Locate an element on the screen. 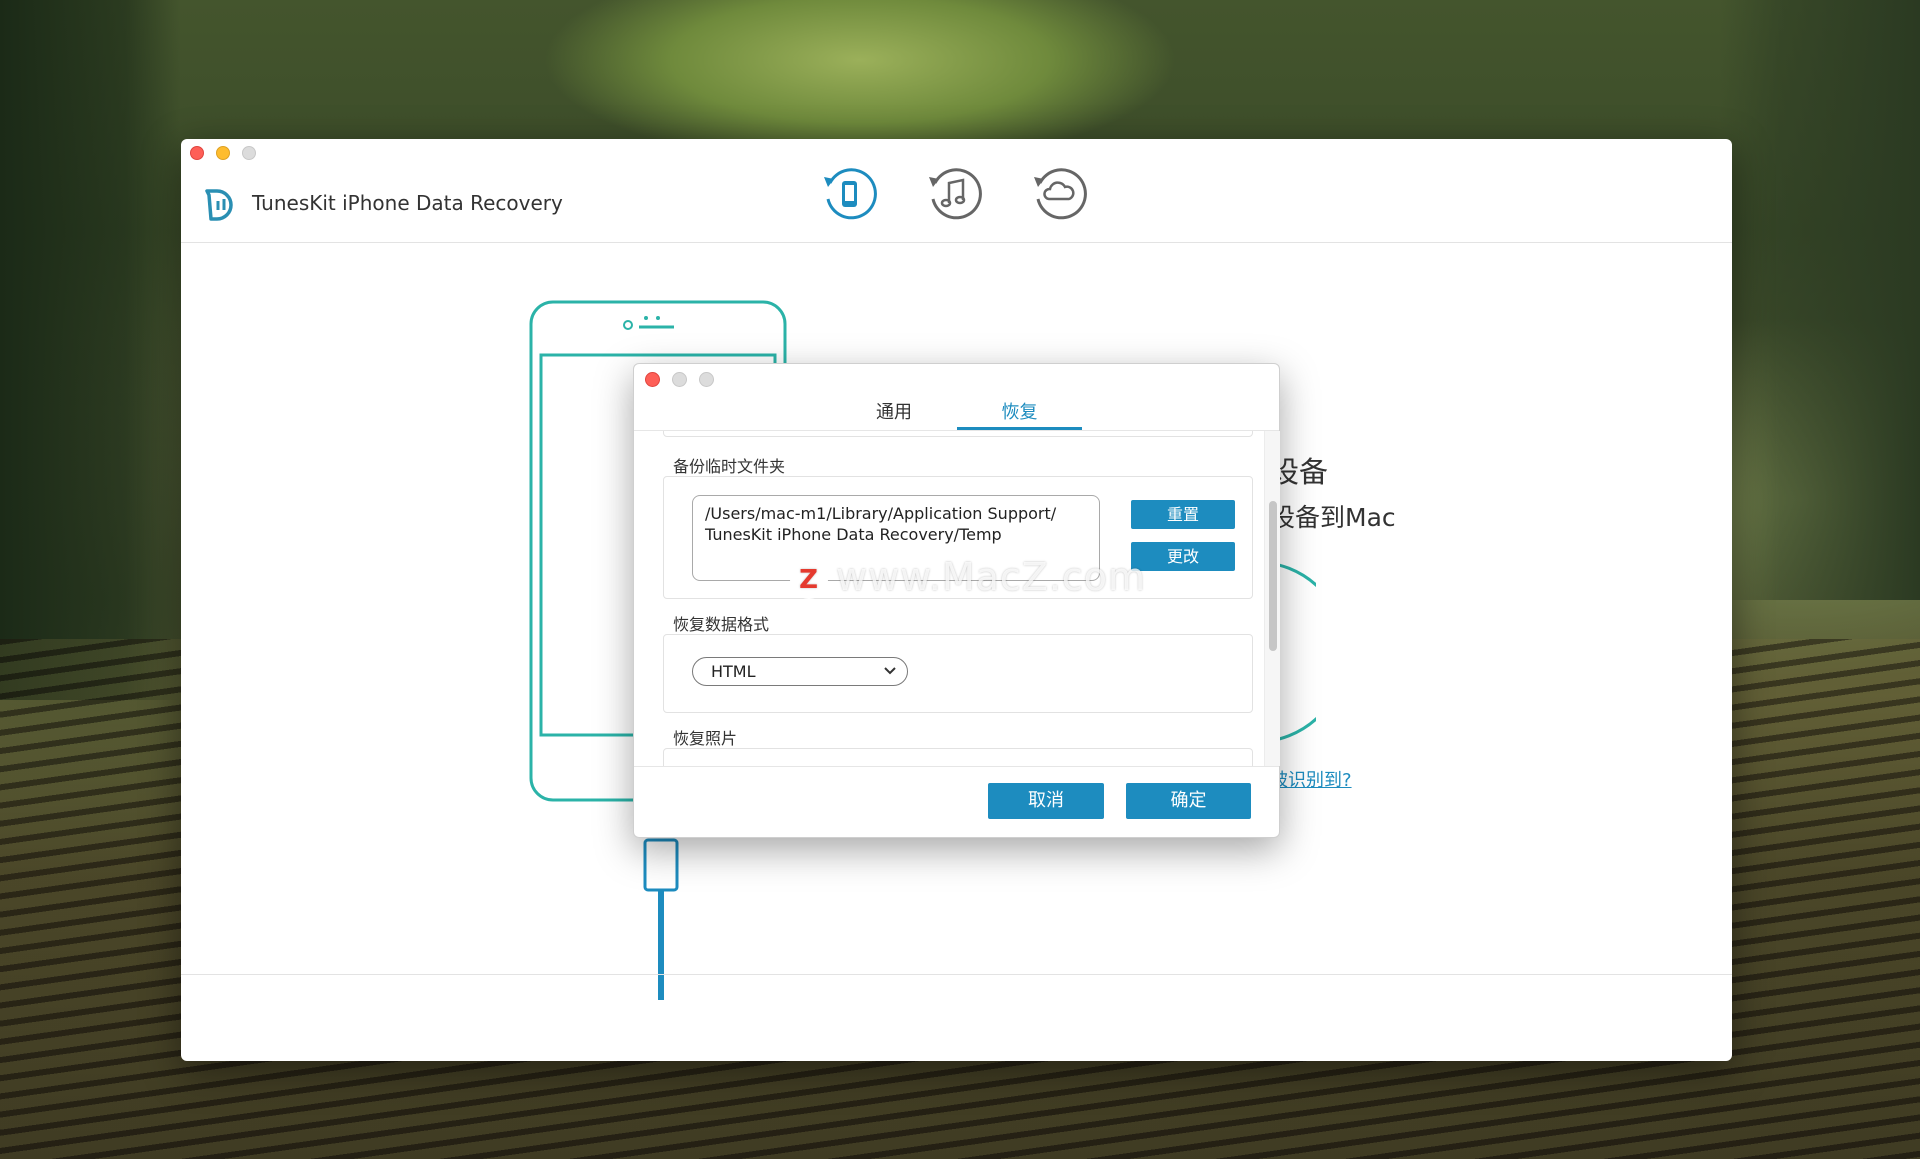 Image resolution: width=1920 pixels, height=1159 pixels. minimize-window-button is located at coordinates (223, 153).